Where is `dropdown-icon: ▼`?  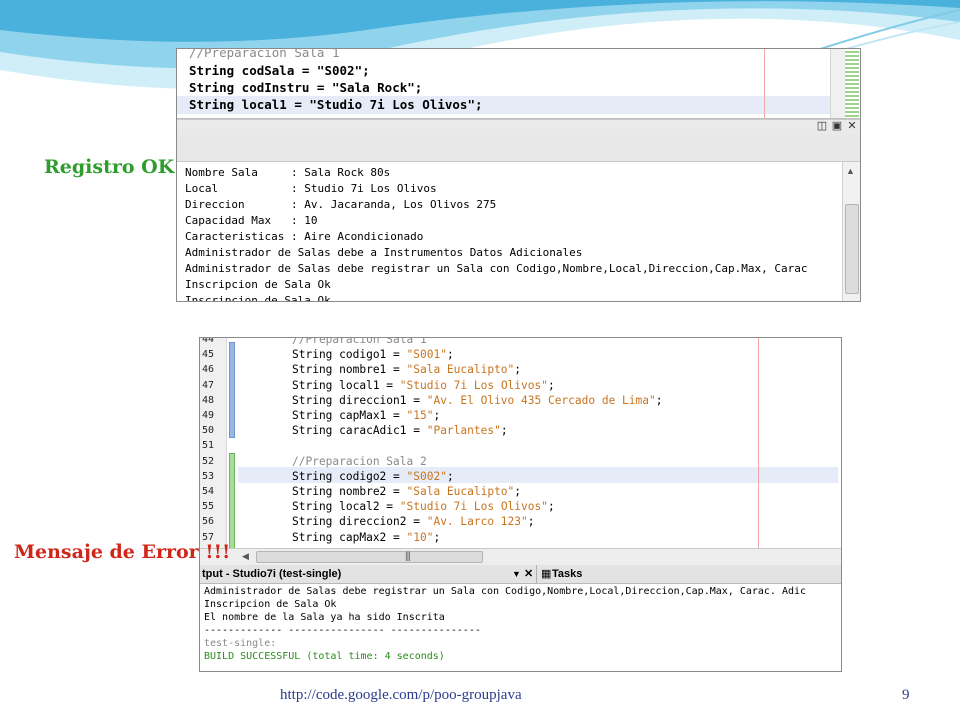
dropdown-icon: ▼ is located at coordinates (516, 574).